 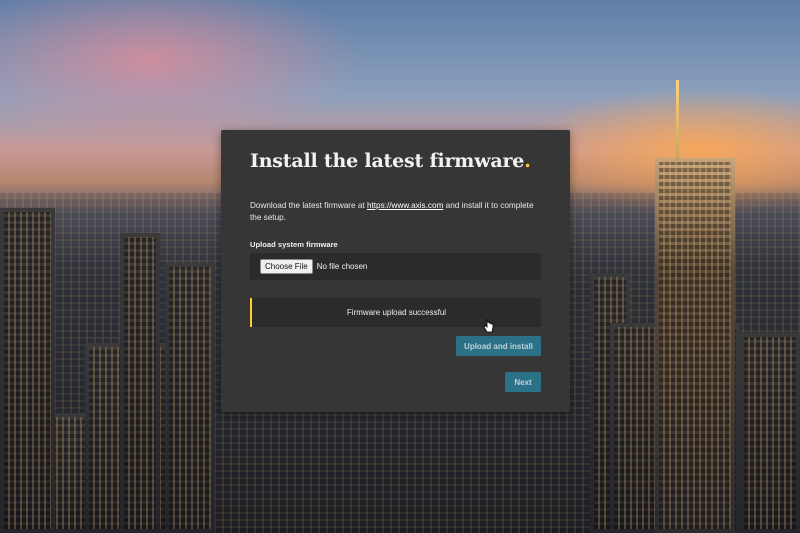 What do you see at coordinates (390, 161) in the screenshot?
I see `dialog-title: Install the latest firmware.` at bounding box center [390, 161].